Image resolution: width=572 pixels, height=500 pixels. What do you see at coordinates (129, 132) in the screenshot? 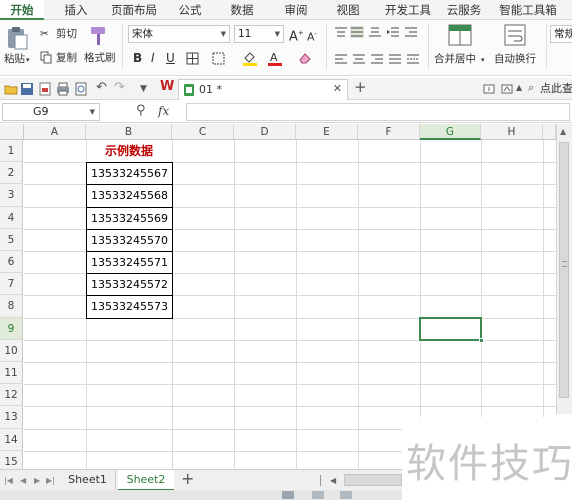
I see `column-header-b: B` at bounding box center [129, 132].